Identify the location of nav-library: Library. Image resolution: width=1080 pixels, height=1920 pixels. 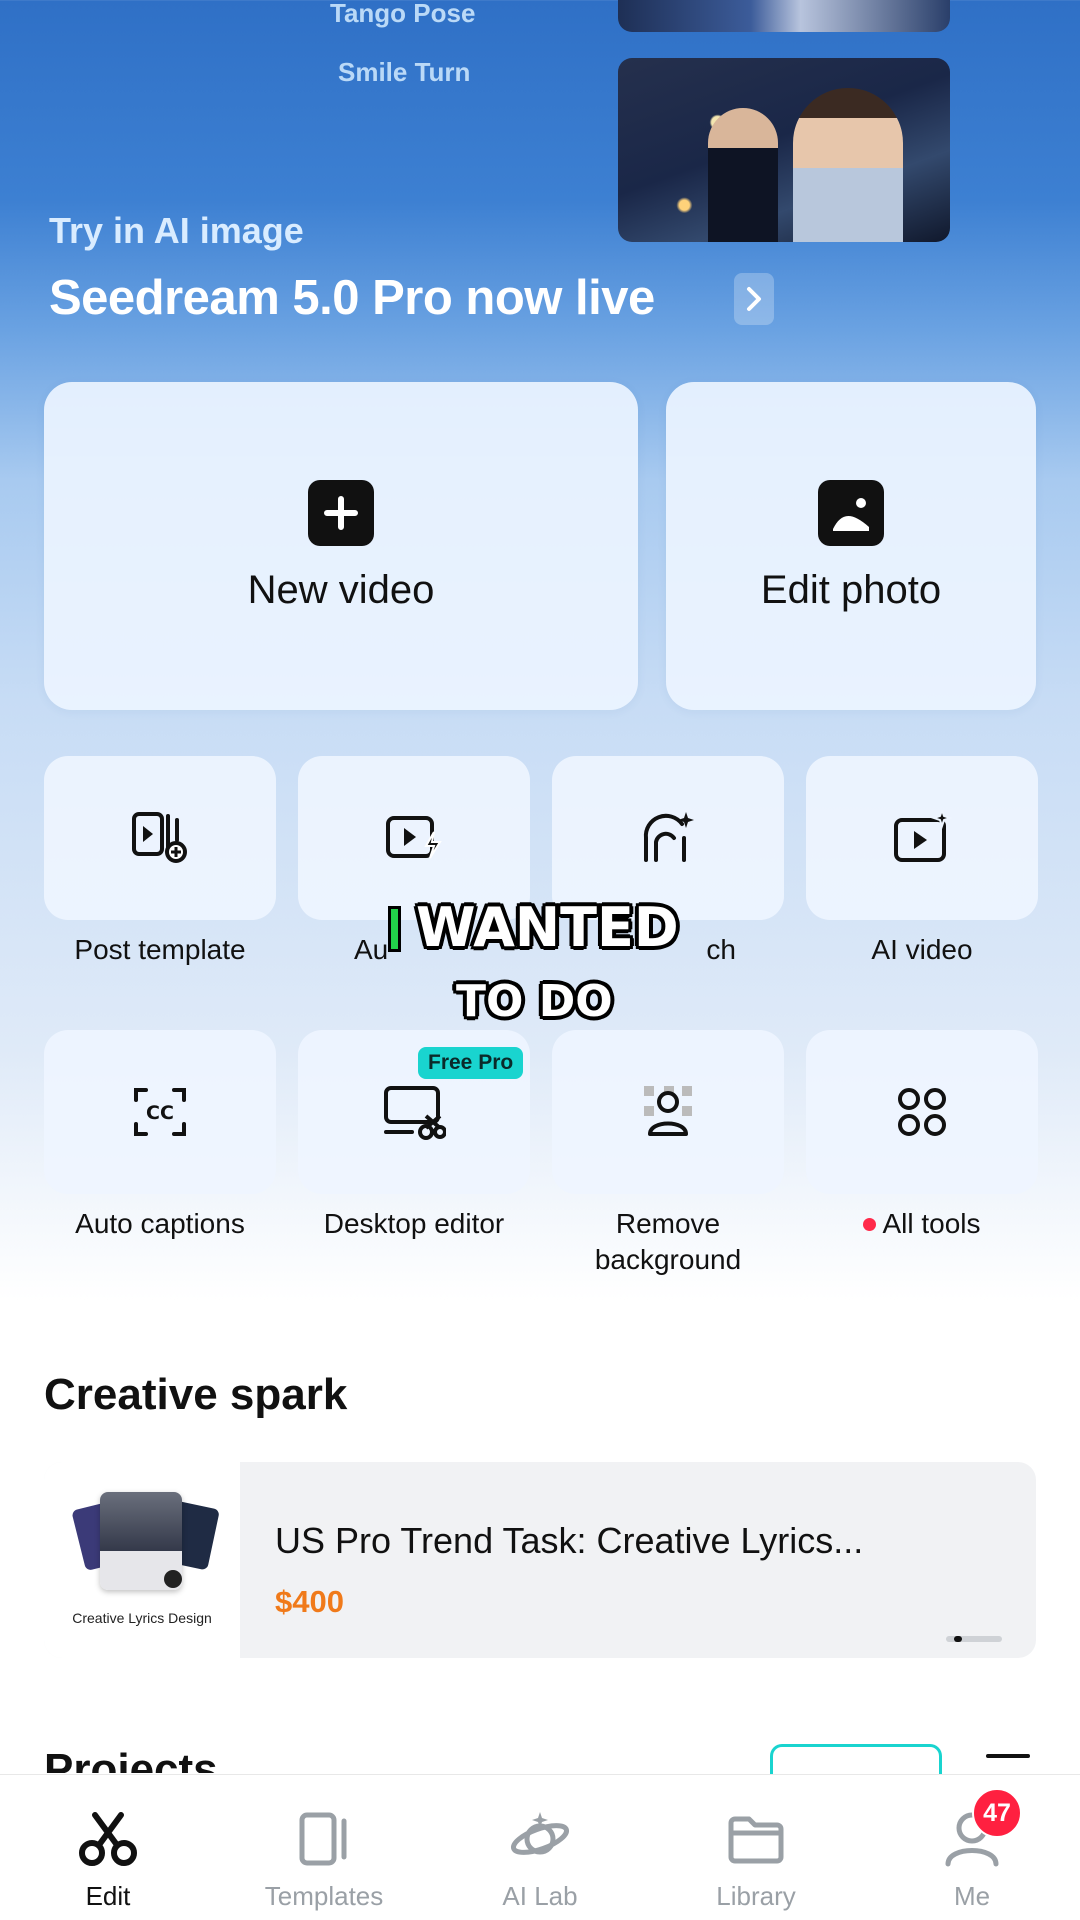
(756, 1847).